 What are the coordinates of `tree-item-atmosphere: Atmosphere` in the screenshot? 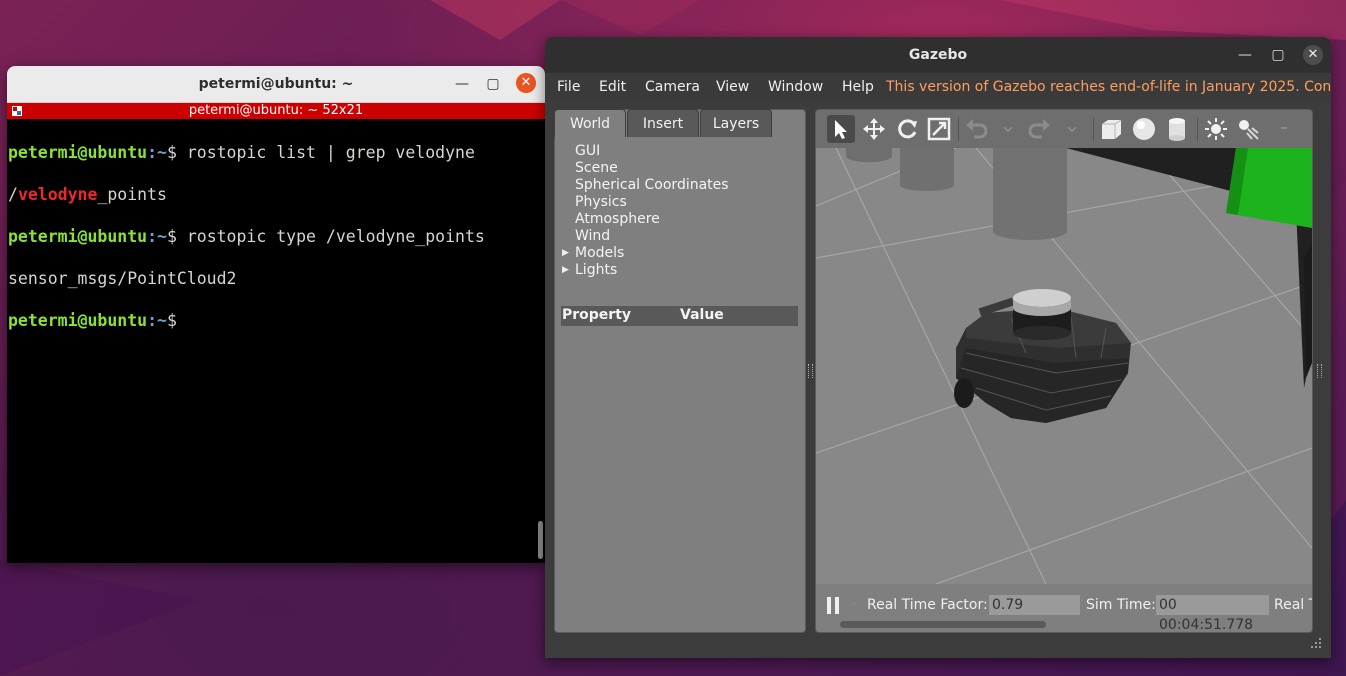 It's located at (652, 219).